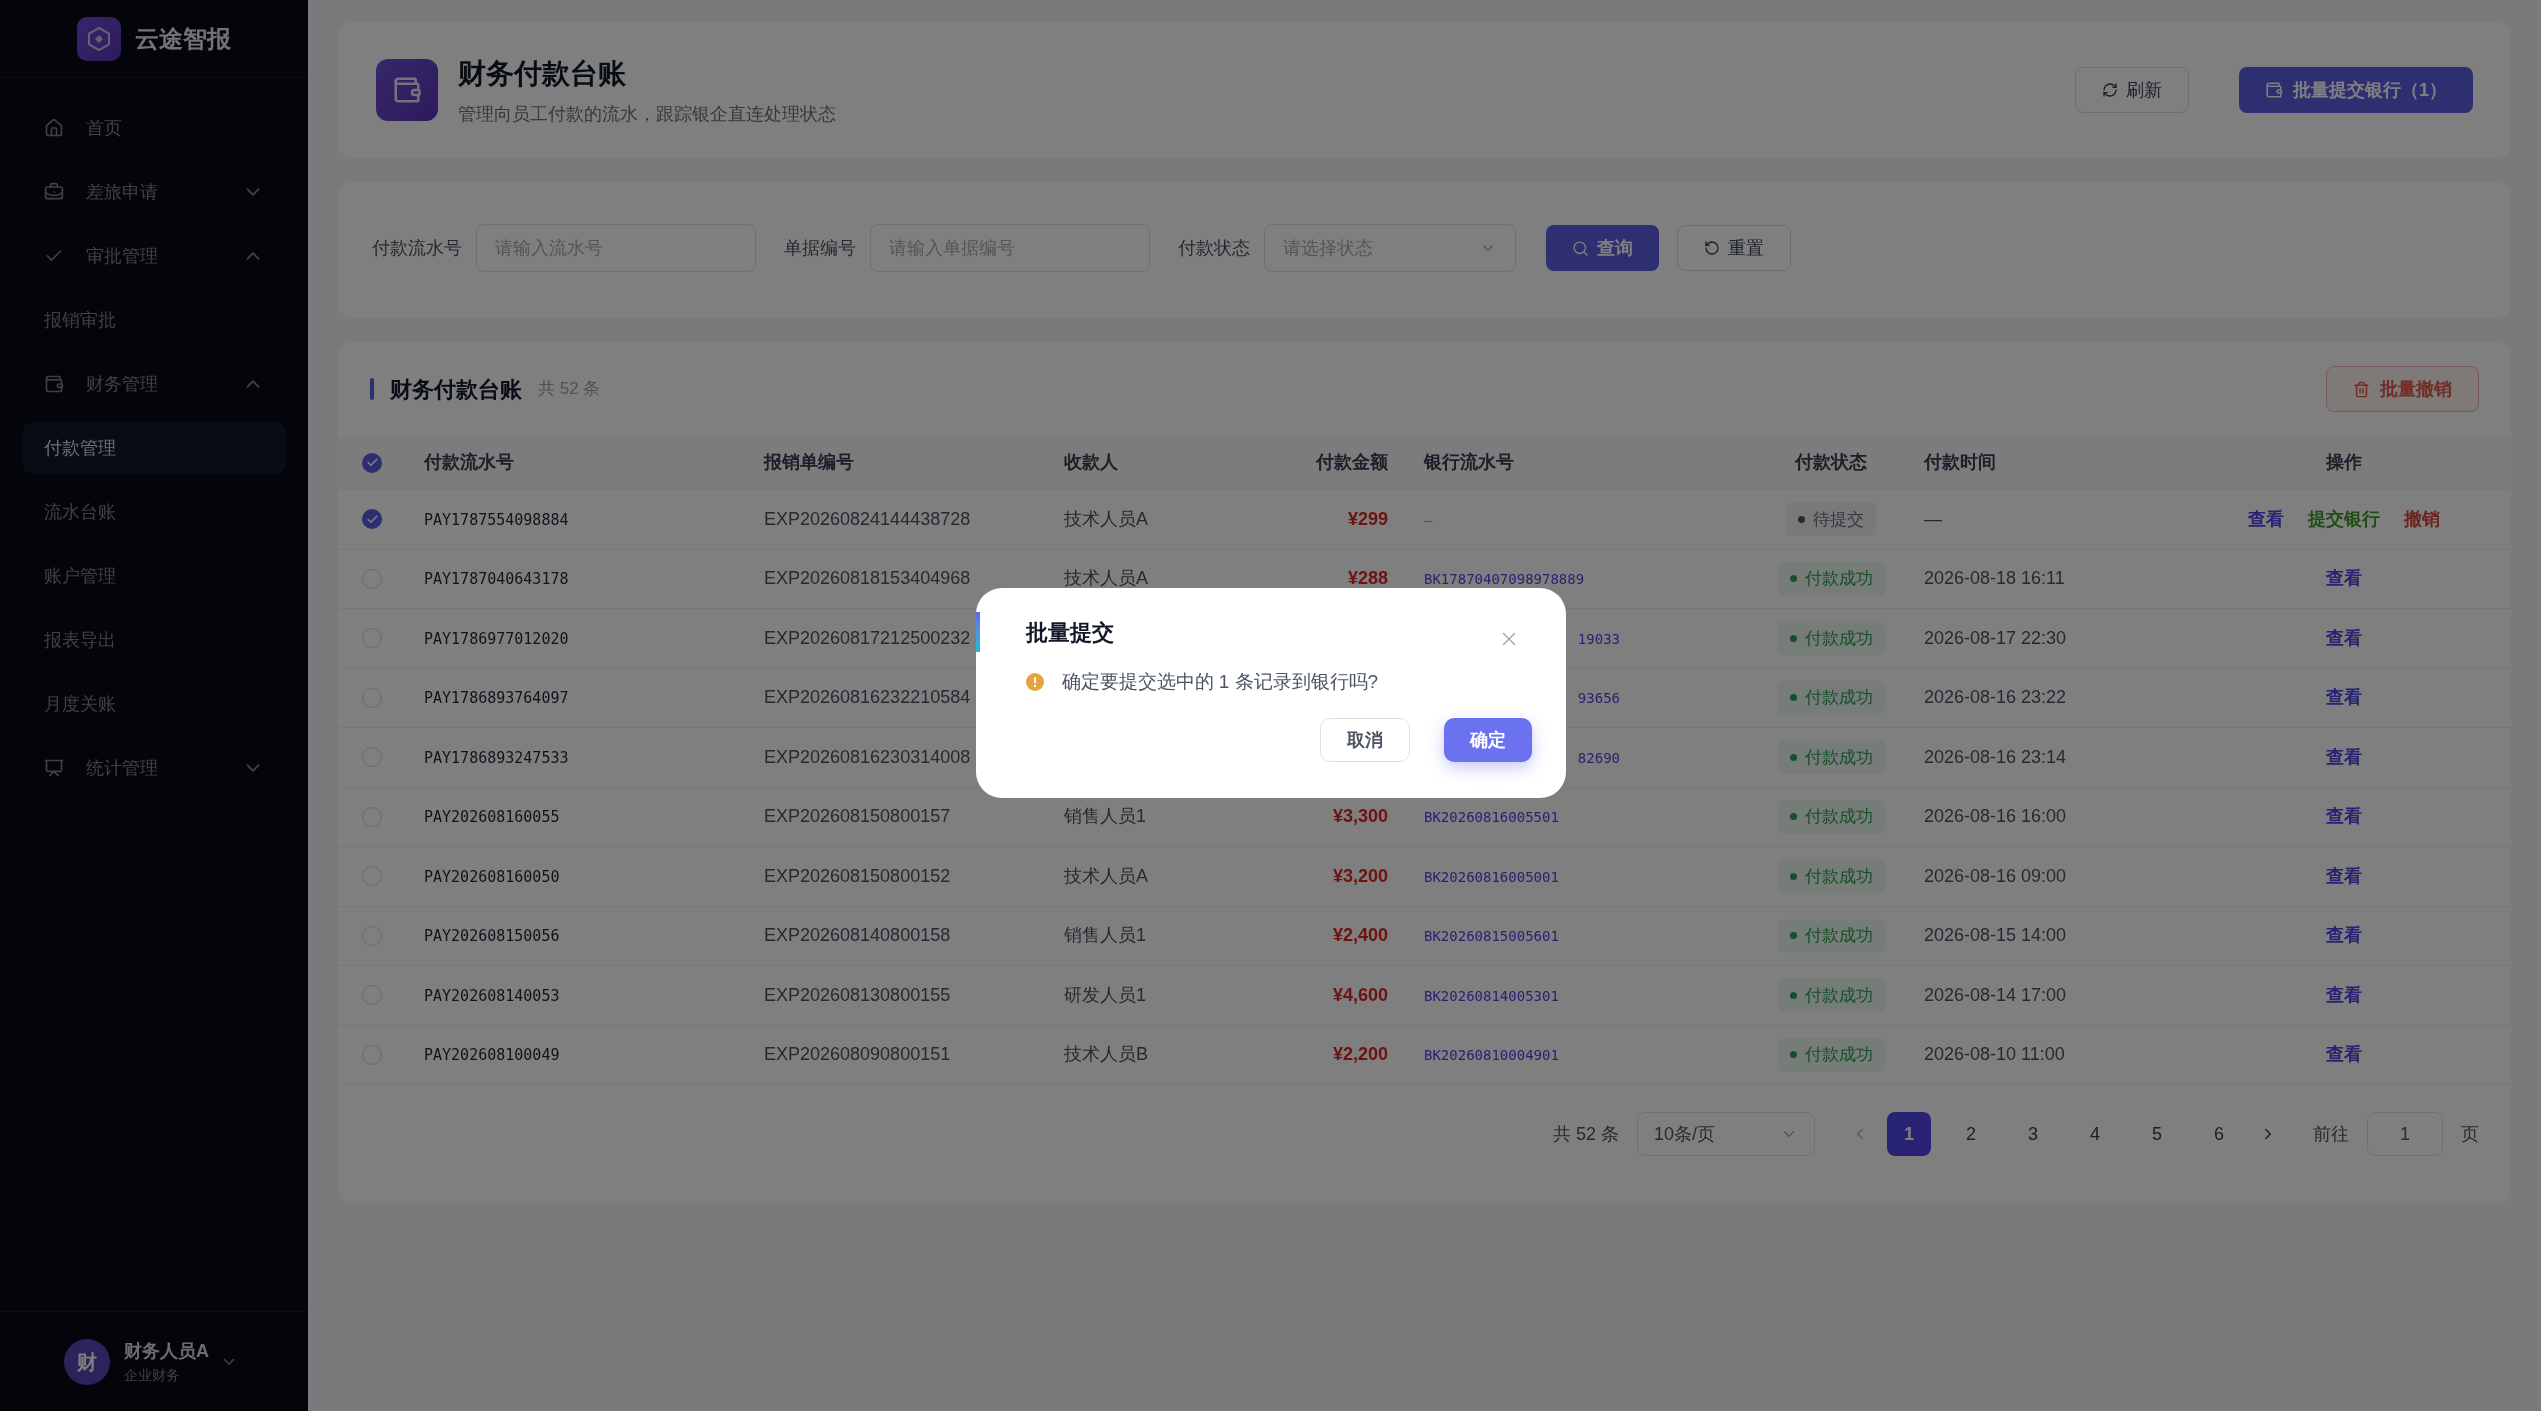 Image resolution: width=2541 pixels, height=1411 pixels. I want to click on sidebar-item: 首页, so click(154, 128).